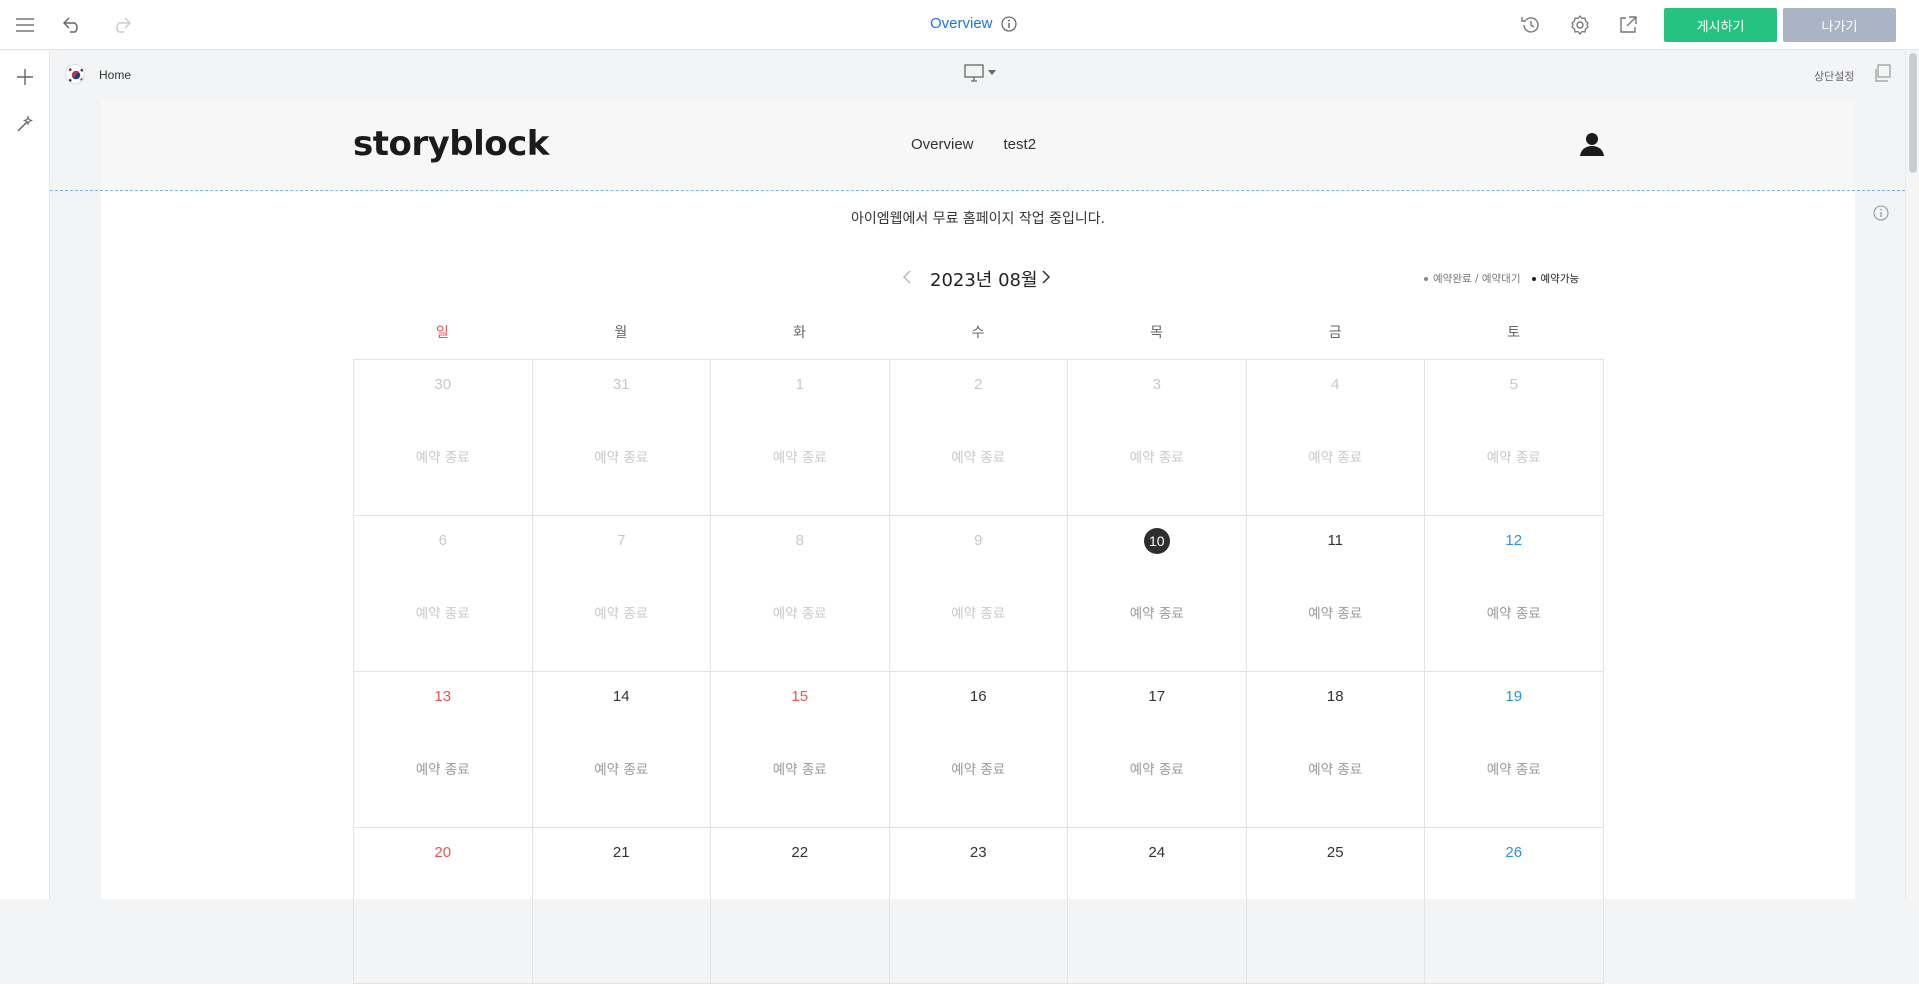  What do you see at coordinates (121, 25) in the screenshot?
I see `redo-icon` at bounding box center [121, 25].